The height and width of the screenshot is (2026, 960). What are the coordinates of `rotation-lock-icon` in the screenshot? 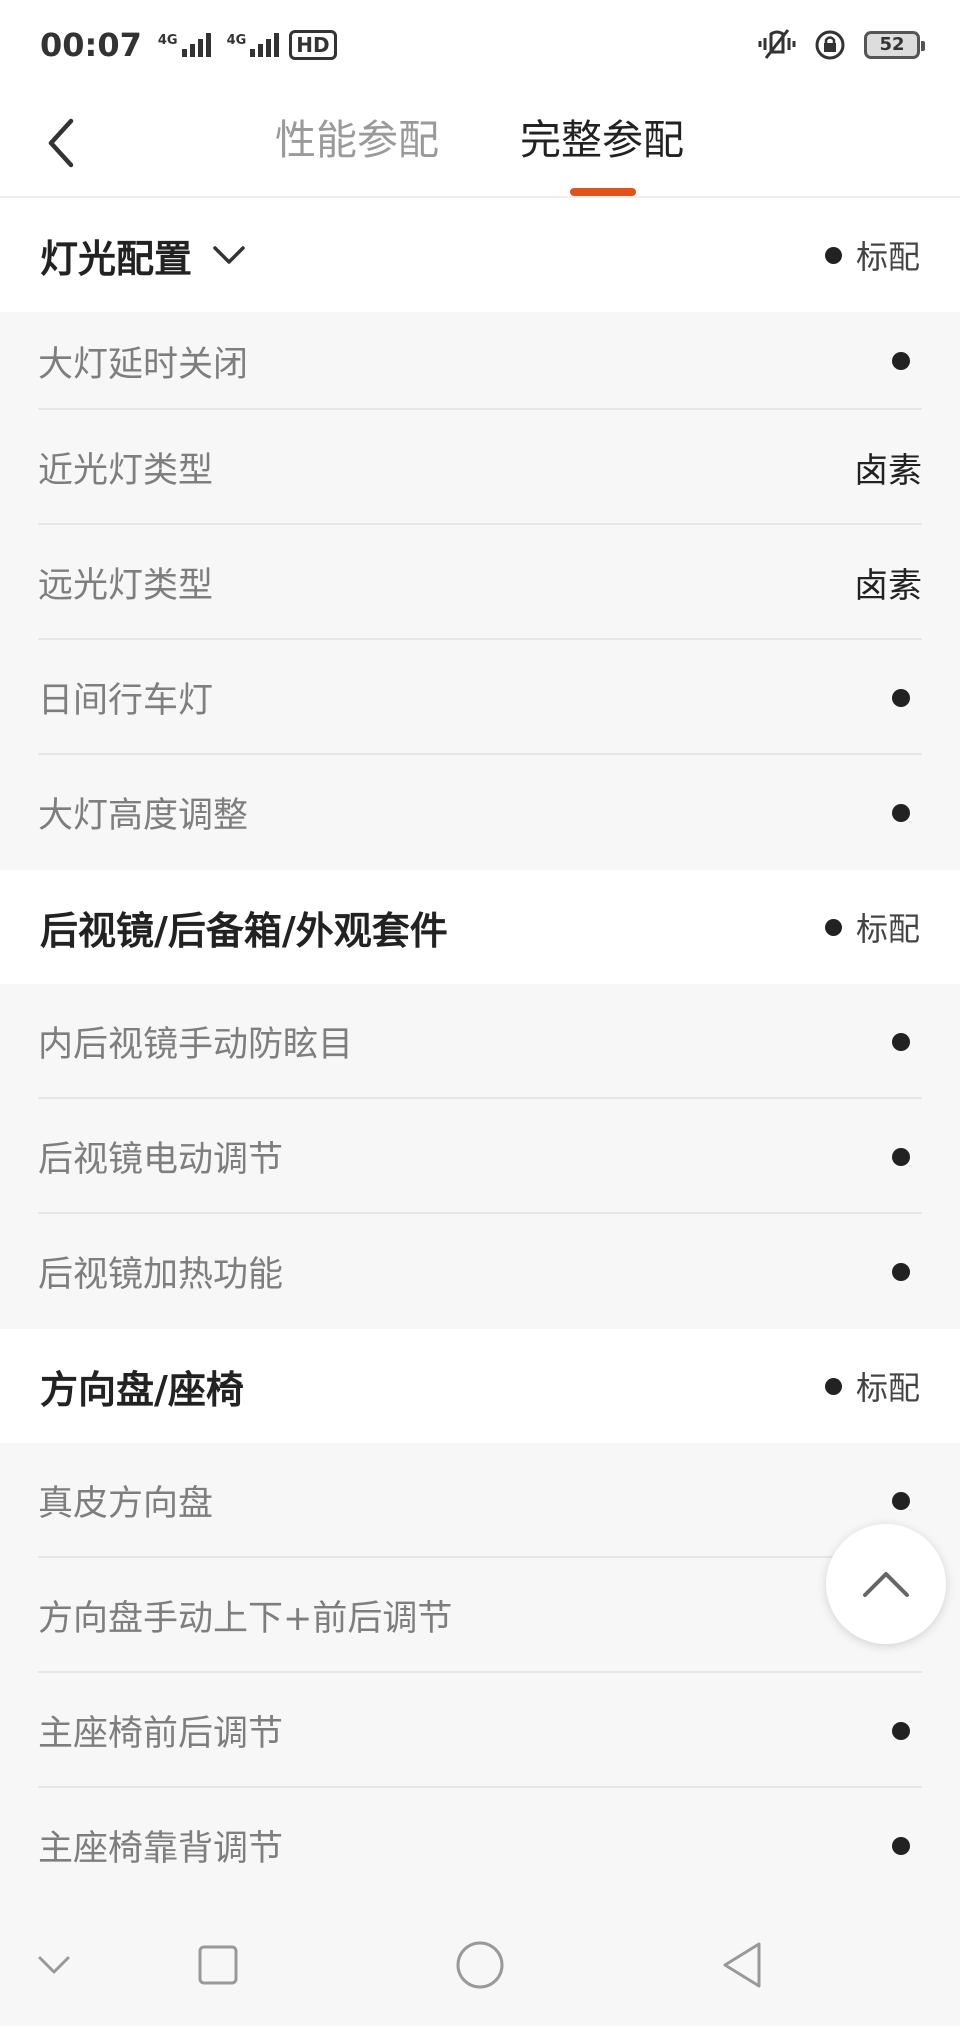 It's located at (830, 45).